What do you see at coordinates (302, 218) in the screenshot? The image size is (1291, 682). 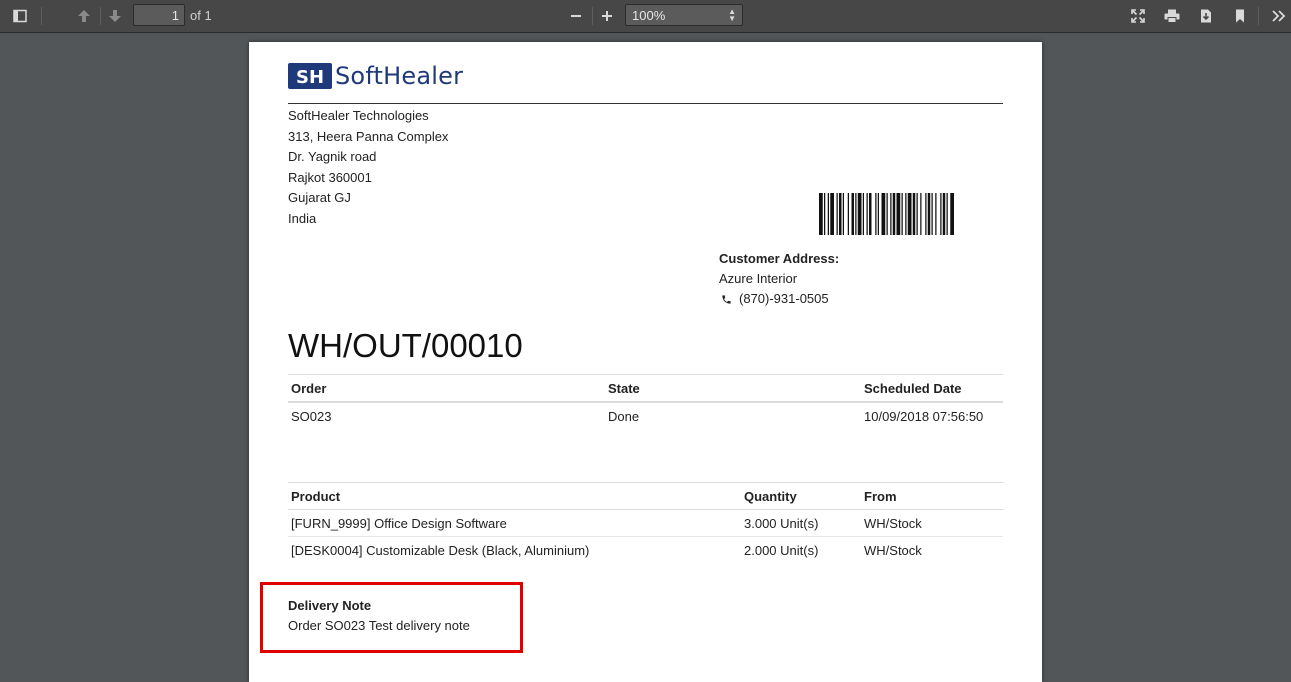 I see `address-line: India` at bounding box center [302, 218].